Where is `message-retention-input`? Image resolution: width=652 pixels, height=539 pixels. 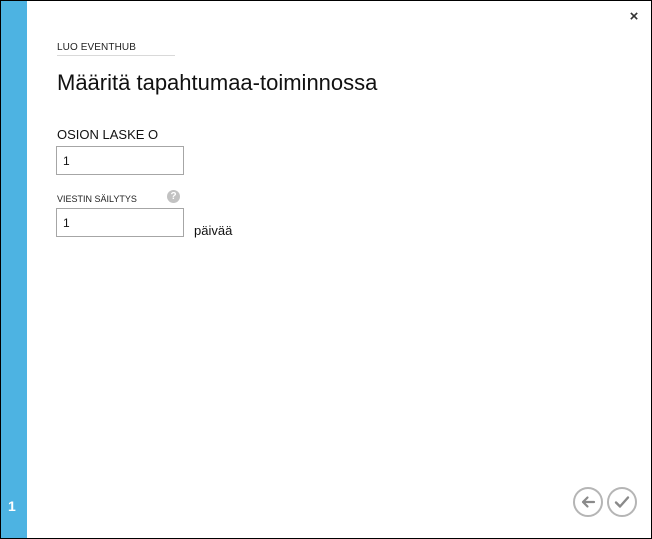
message-retention-input is located at coordinates (120, 222).